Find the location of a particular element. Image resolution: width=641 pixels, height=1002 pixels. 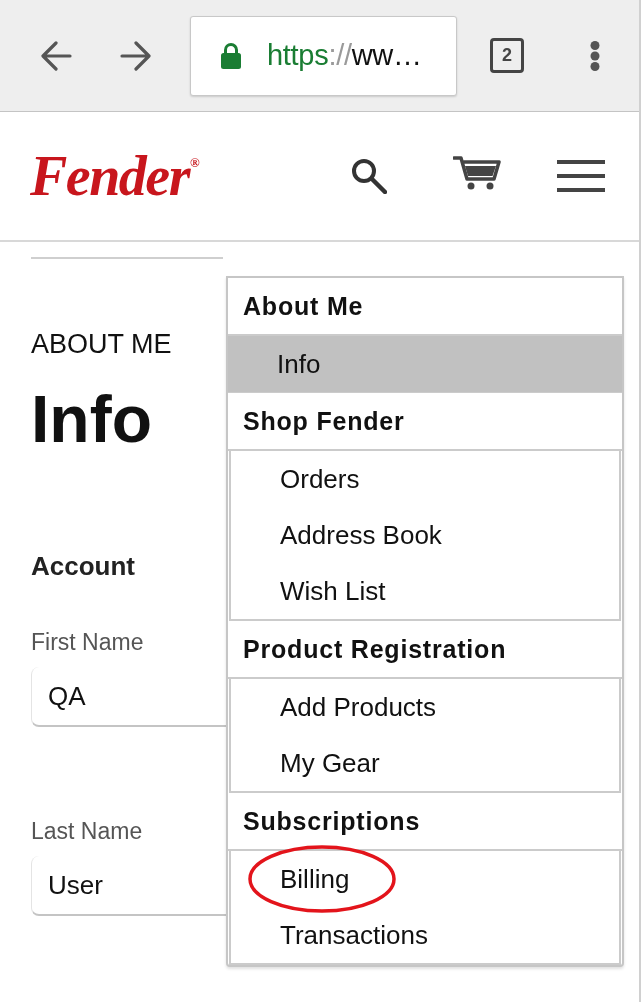

tab-count-button: 2 is located at coordinates (507, 55).